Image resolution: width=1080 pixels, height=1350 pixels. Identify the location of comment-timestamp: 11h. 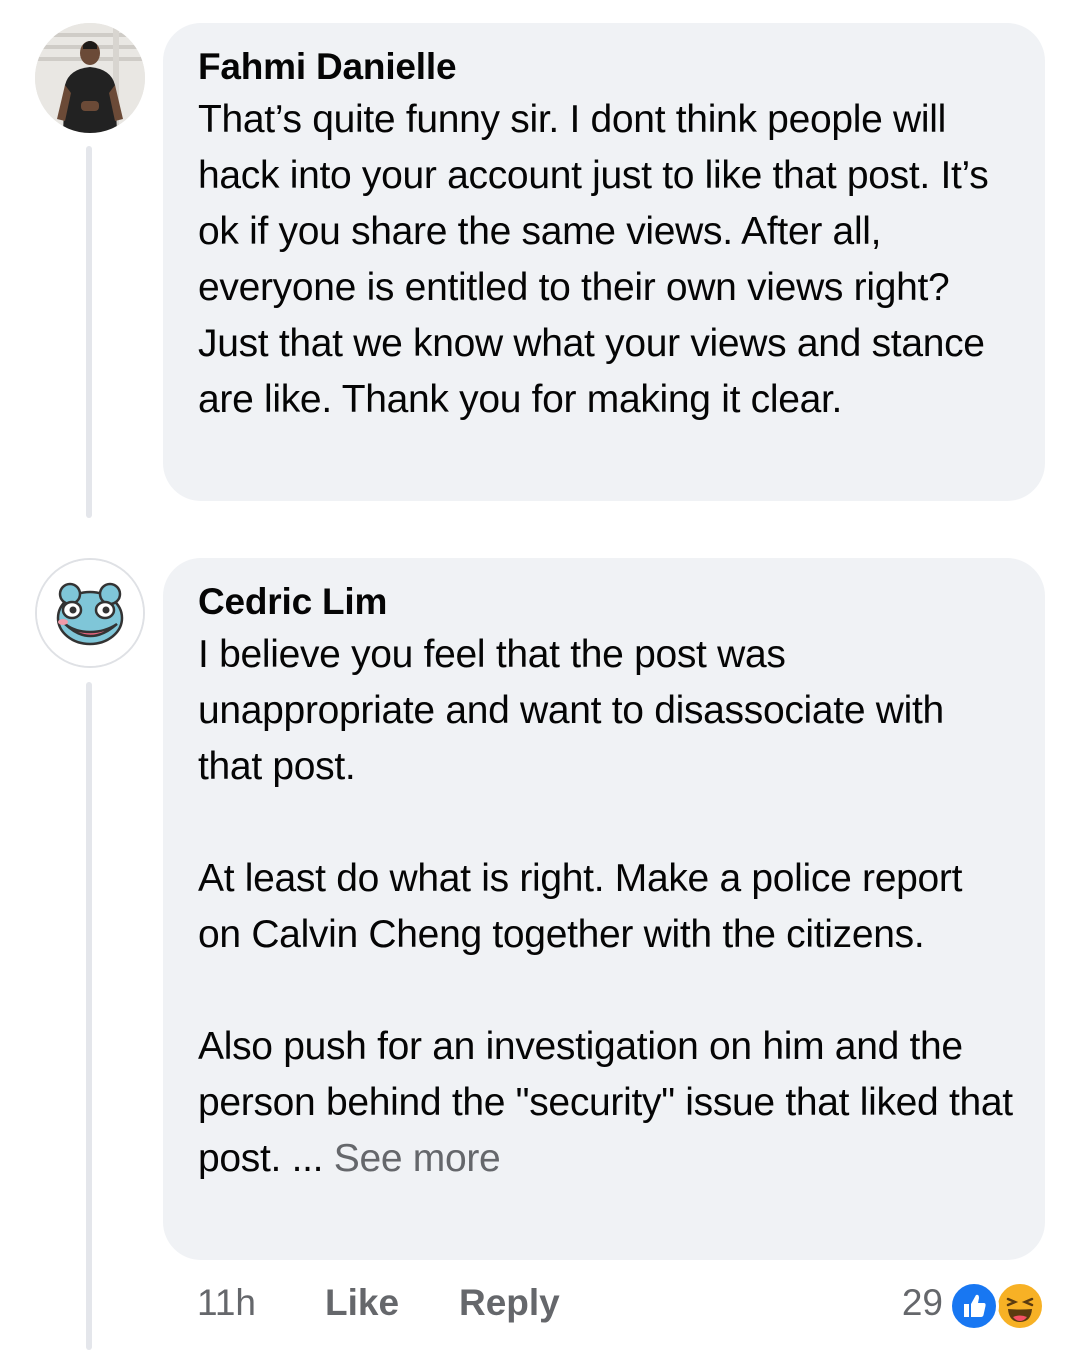
(226, 1303).